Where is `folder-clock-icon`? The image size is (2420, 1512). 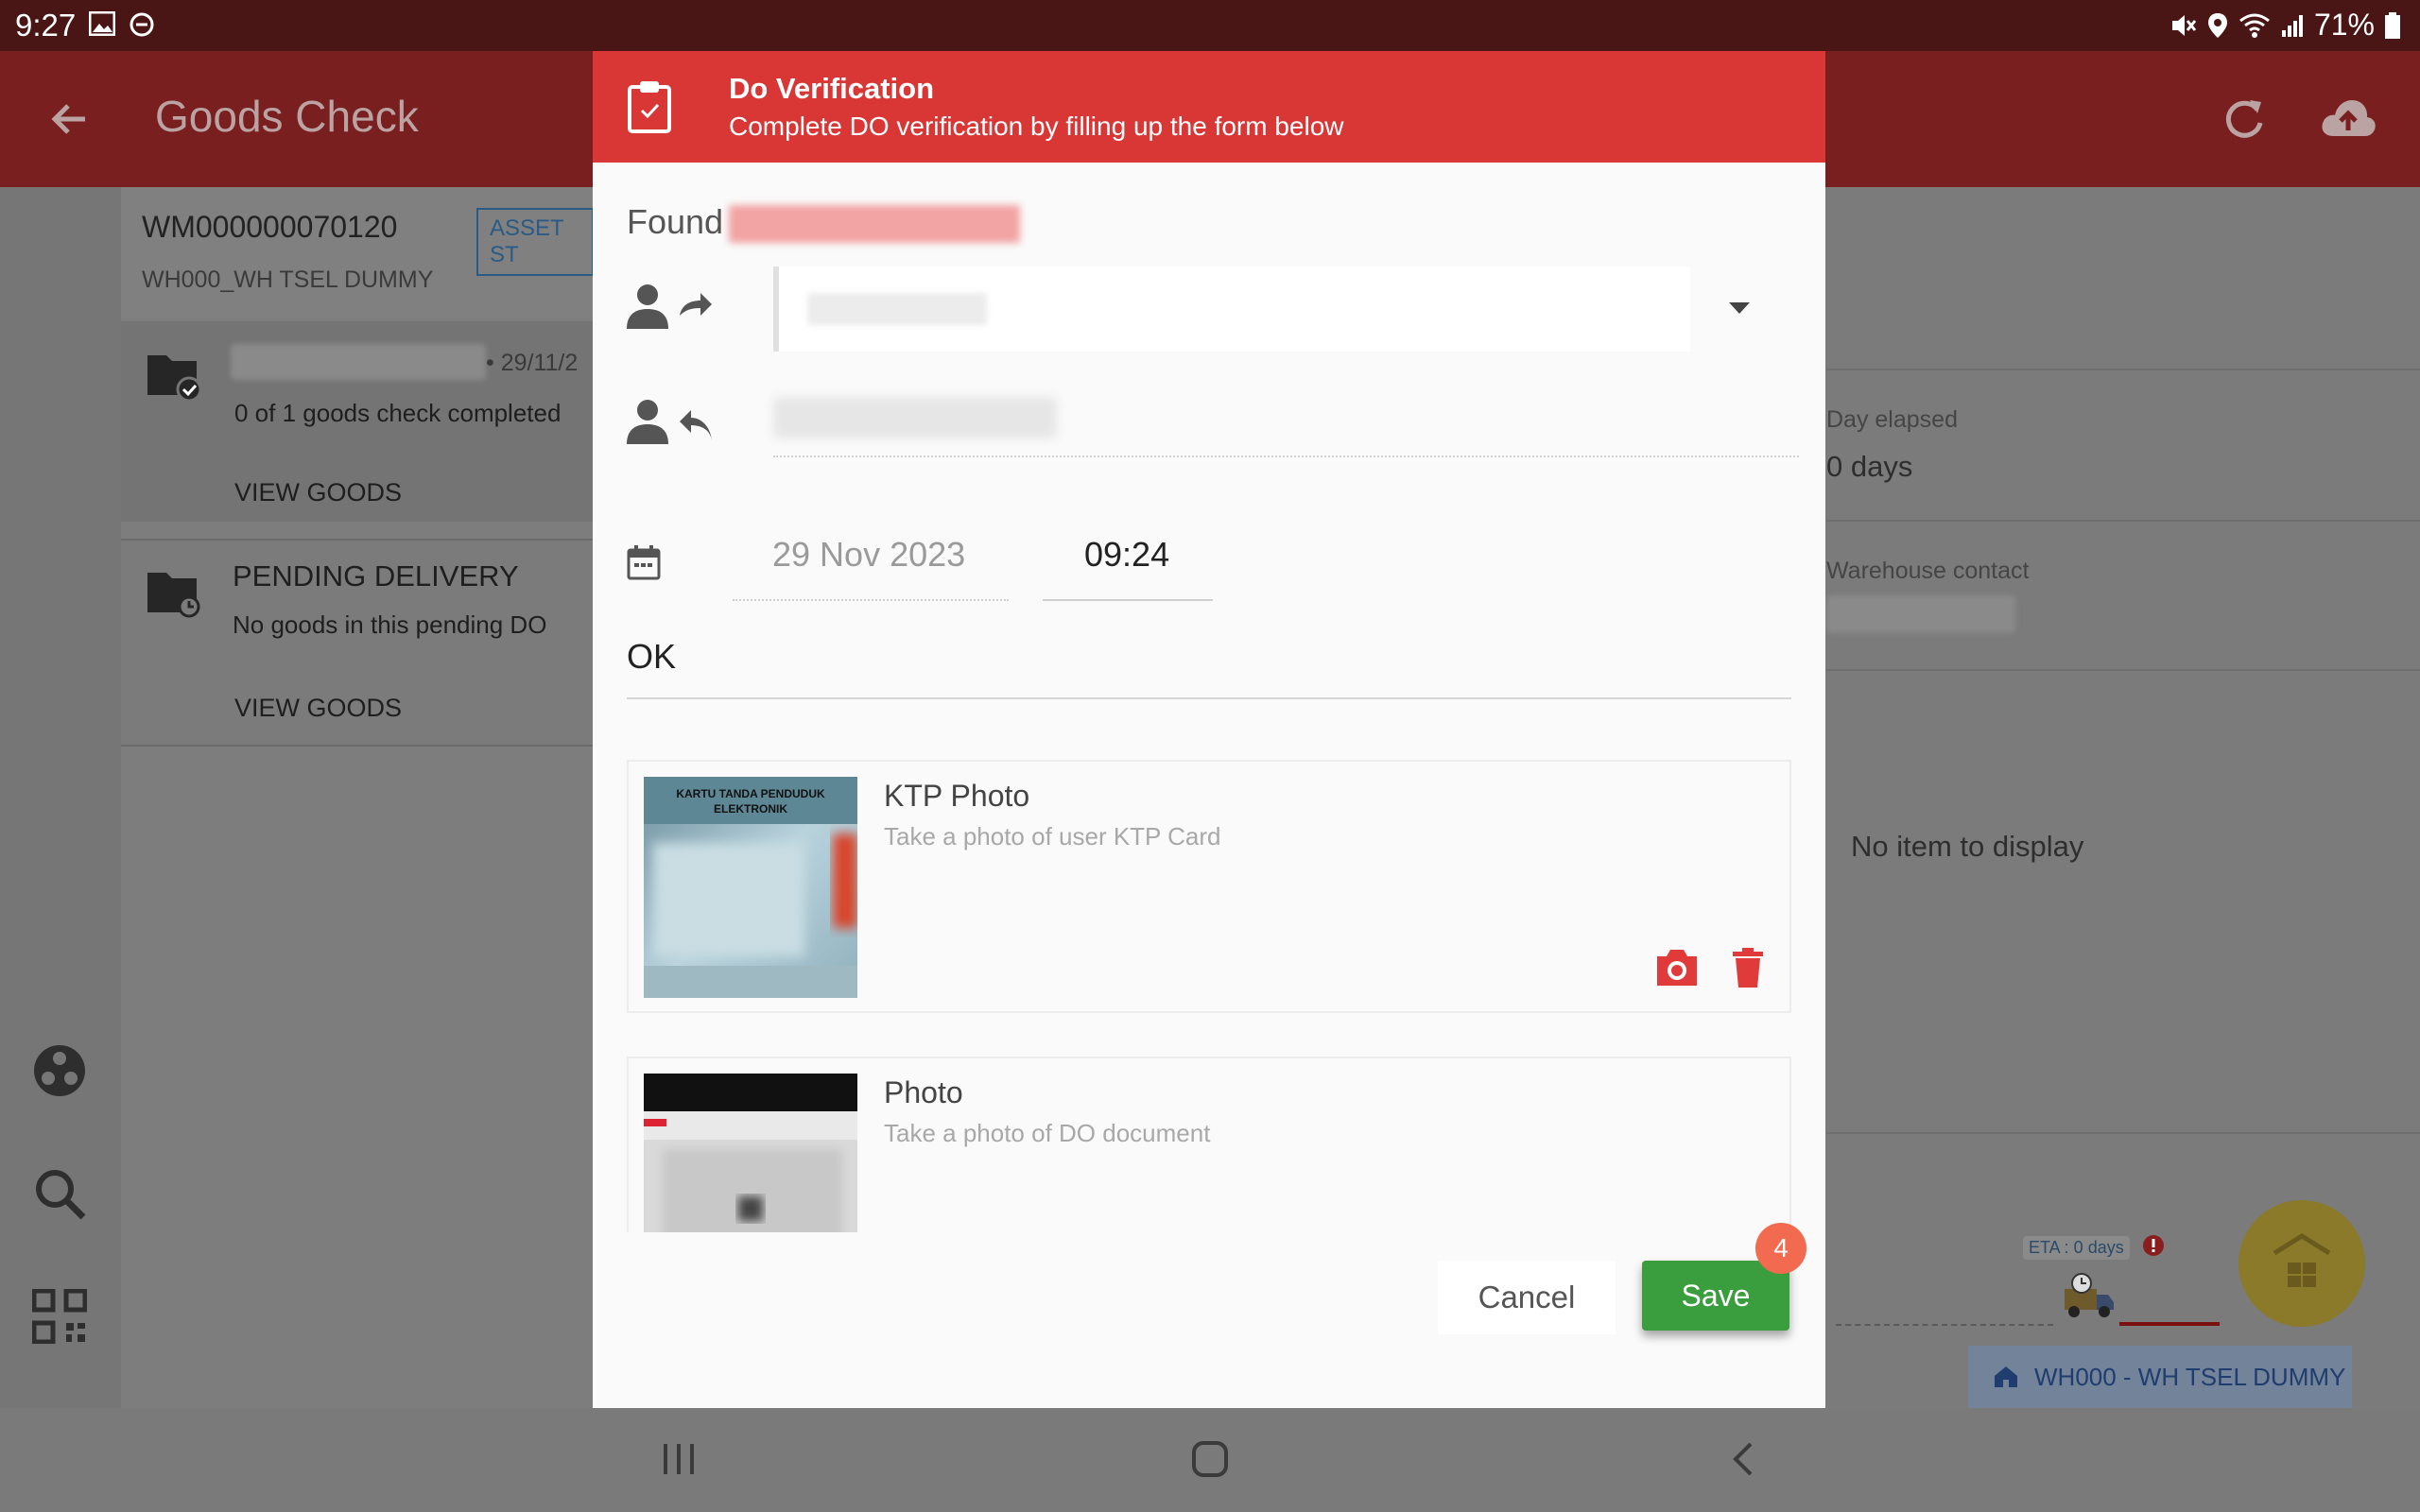 folder-clock-icon is located at coordinates (173, 595).